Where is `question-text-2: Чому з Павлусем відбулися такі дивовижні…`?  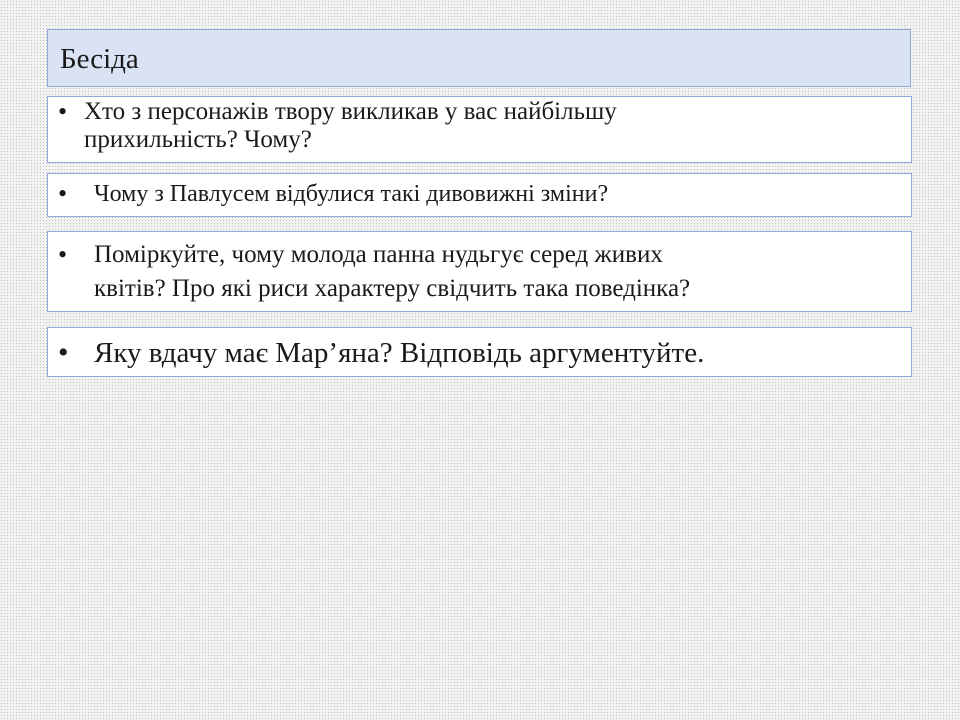 question-text-2: Чому з Павлусем відбулися такі дивовижні… is located at coordinates (351, 194).